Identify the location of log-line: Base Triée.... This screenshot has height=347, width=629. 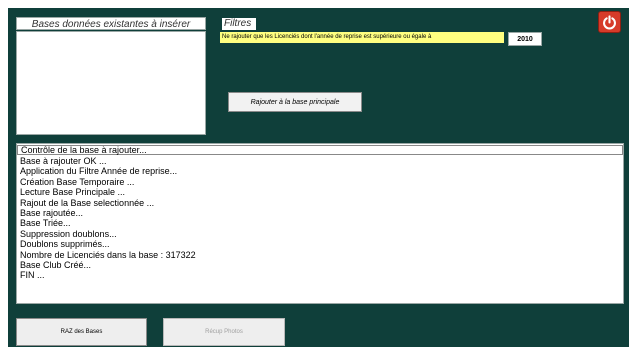
(45, 223).